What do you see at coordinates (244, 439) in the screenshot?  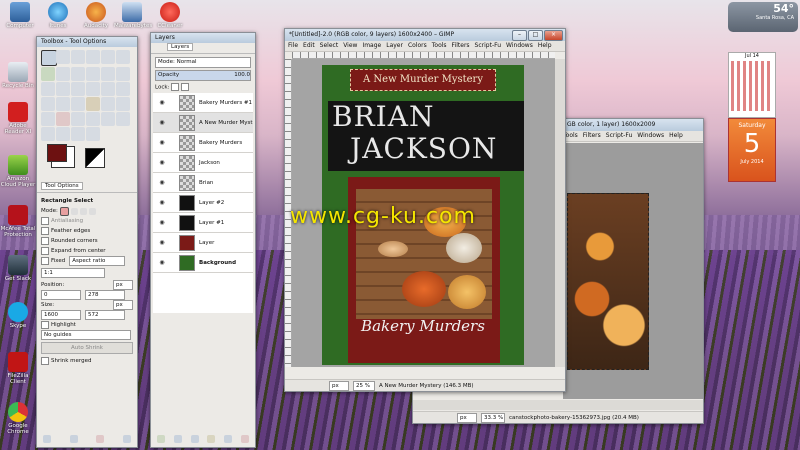 I see `delete-layer-icon` at bounding box center [244, 439].